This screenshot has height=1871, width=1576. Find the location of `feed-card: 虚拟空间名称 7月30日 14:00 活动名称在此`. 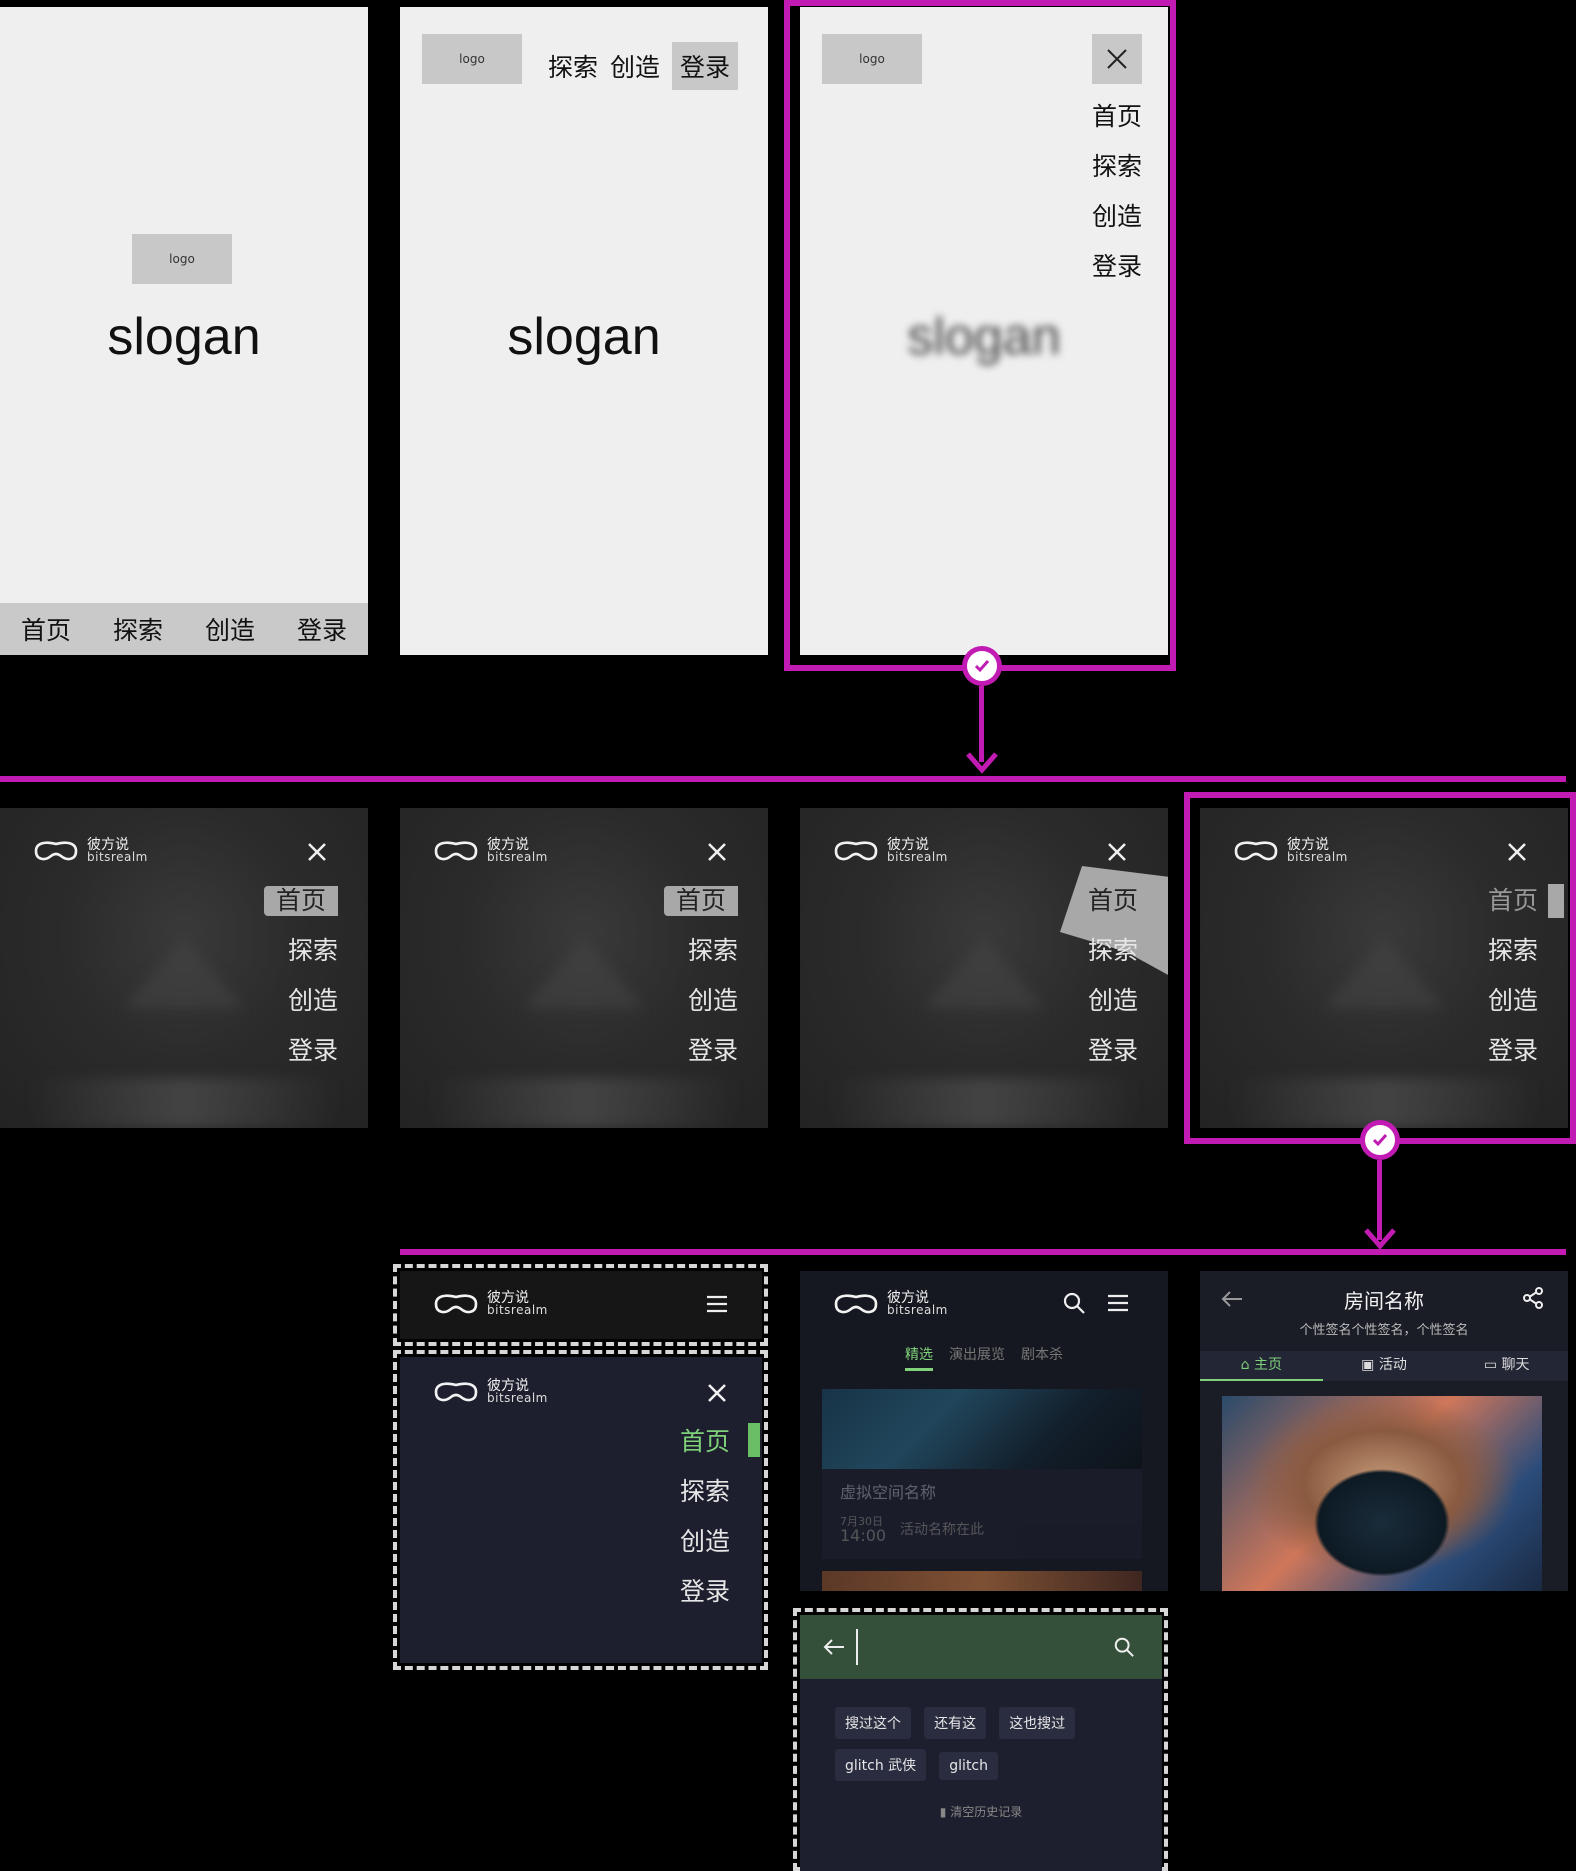

feed-card: 虚拟空间名称 7月30日 14:00 活动名称在此 is located at coordinates (982, 1474).